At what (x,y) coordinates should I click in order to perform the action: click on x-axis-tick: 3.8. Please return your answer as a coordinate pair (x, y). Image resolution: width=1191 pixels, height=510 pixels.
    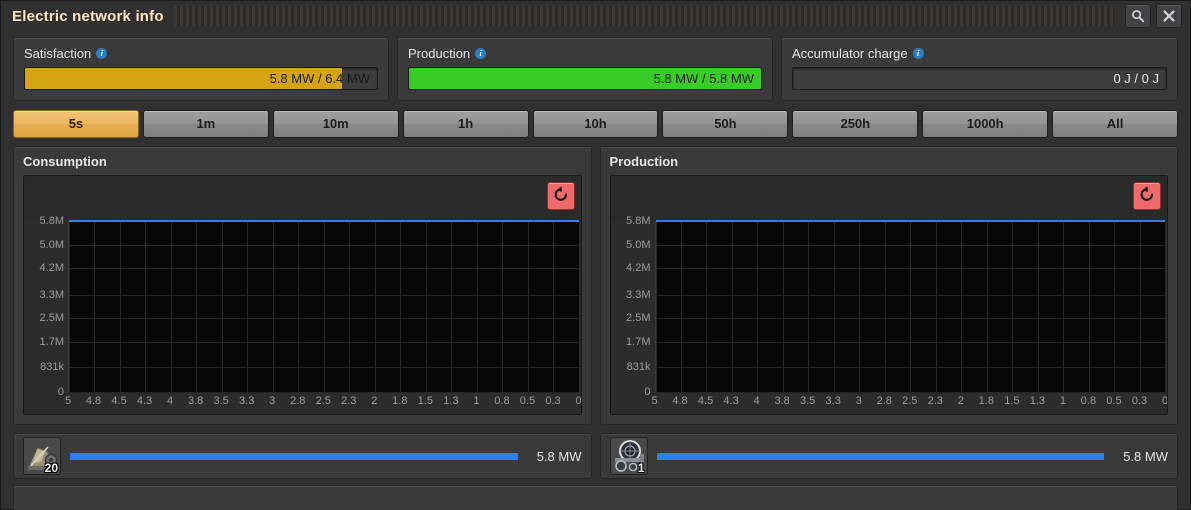
    Looking at the image, I should click on (195, 401).